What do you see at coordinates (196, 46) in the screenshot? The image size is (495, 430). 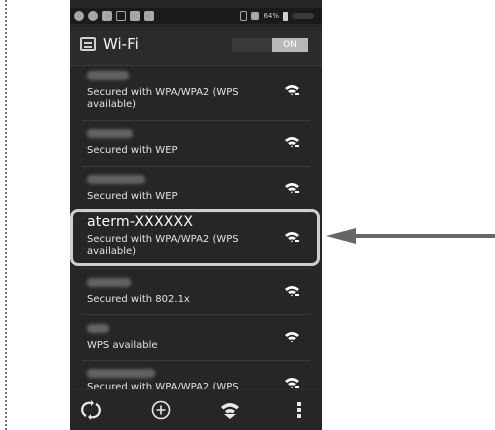 I see `action-bar: Wi-Fi ON` at bounding box center [196, 46].